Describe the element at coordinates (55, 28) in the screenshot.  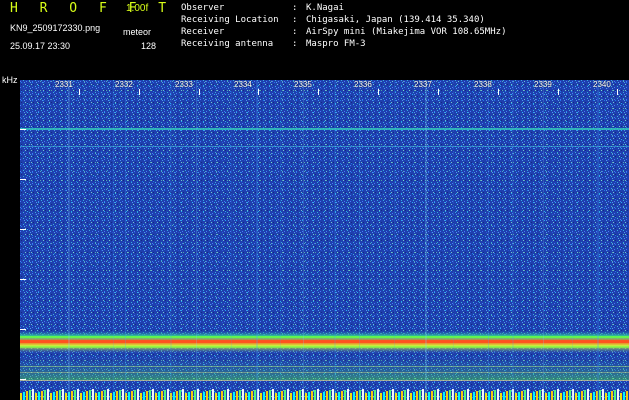
I see `file-name: KN9_2509172330.png` at that location.